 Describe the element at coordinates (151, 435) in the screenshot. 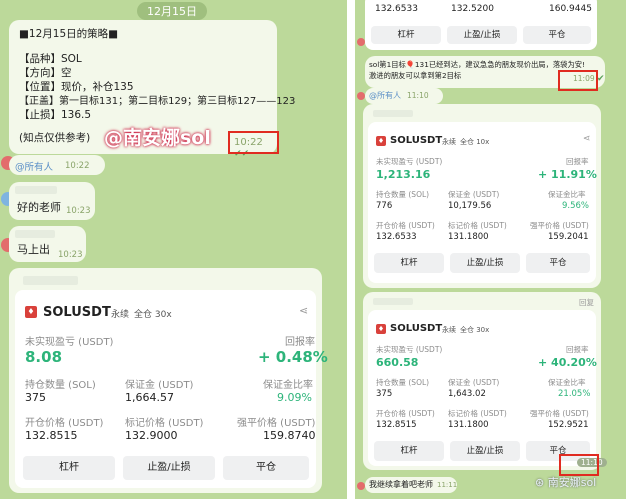

I see `mark-price-value: 132.9000` at that location.